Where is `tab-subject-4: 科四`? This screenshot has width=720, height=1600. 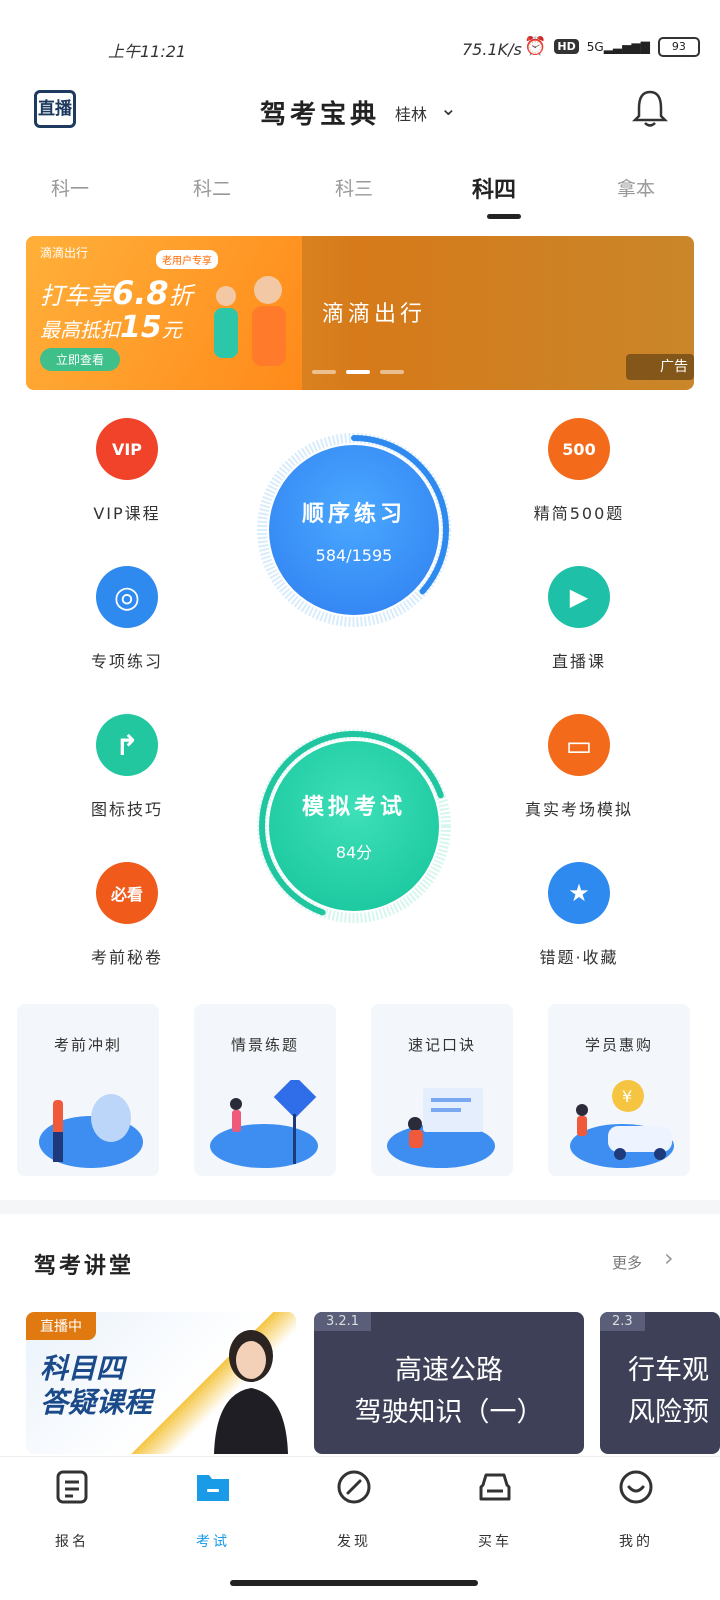 tab-subject-4: 科四 is located at coordinates (494, 188).